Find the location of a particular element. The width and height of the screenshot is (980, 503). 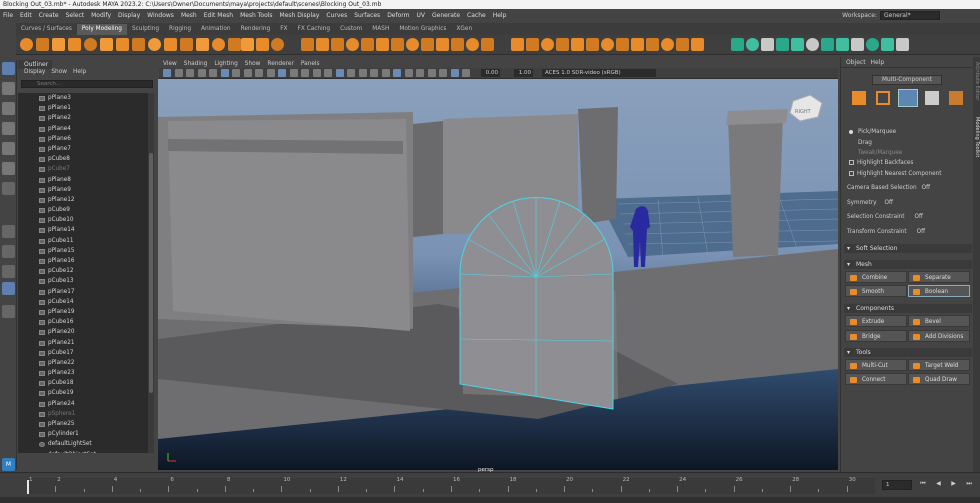

menu-select: Select is located at coordinates (75, 15).